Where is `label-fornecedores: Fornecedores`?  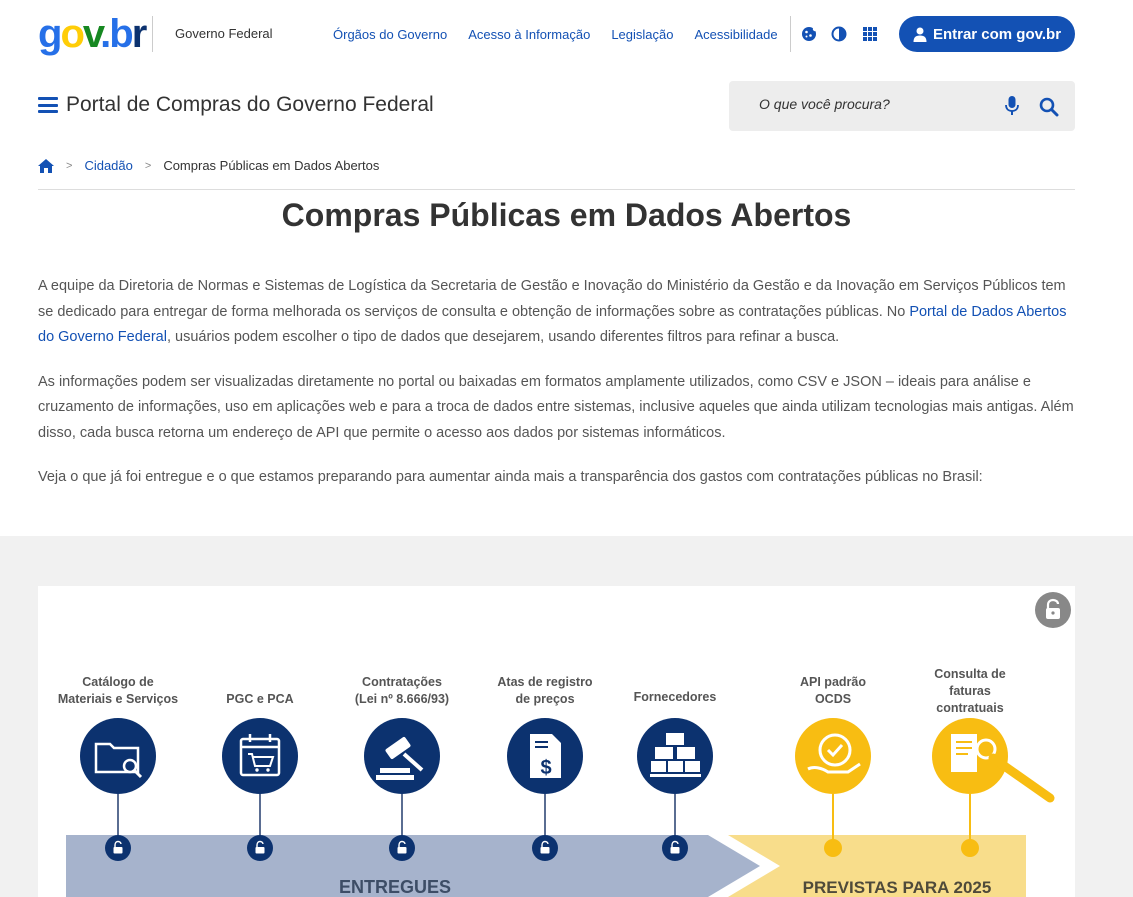 label-fornecedores: Fornecedores is located at coordinates (675, 697).